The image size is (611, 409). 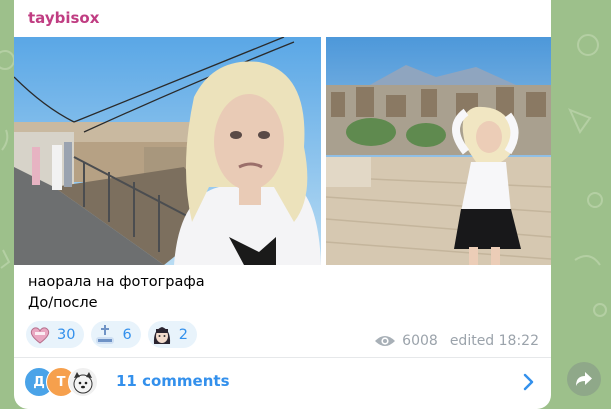 I want to click on caption-line-2: До/после, so click(x=63, y=303).